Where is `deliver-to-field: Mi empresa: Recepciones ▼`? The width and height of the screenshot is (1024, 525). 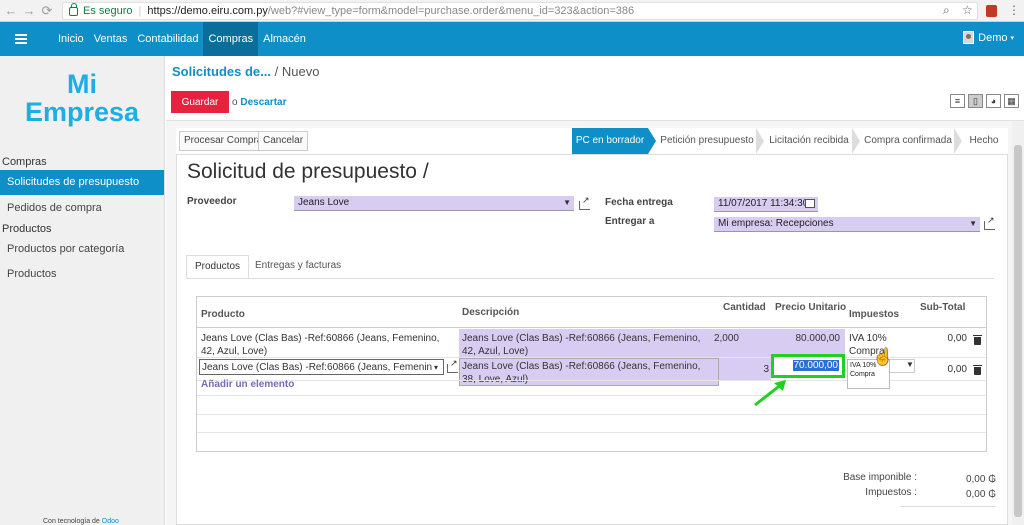
deliver-to-field: Mi empresa: Recepciones ▼ is located at coordinates (847, 224).